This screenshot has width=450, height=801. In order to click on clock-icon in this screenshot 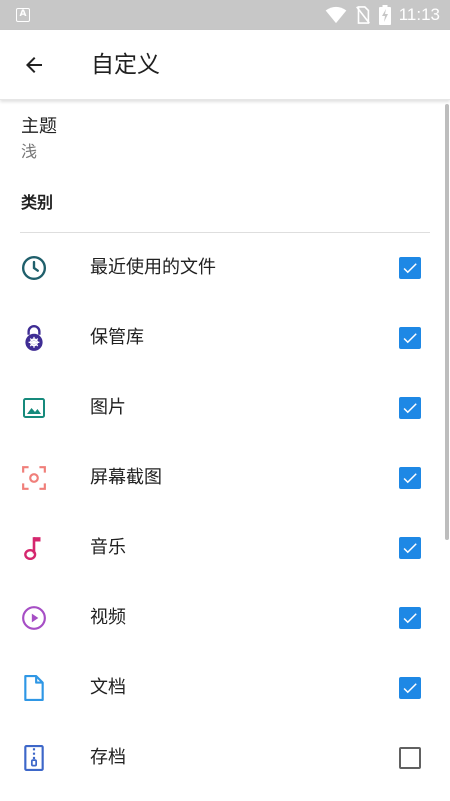, I will do `click(34, 268)`.